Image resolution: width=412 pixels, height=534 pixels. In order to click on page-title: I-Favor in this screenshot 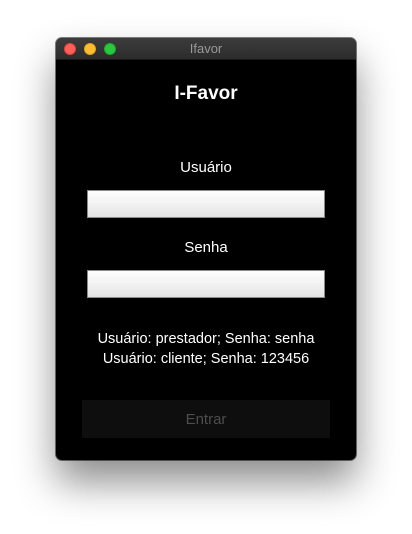, I will do `click(206, 93)`.